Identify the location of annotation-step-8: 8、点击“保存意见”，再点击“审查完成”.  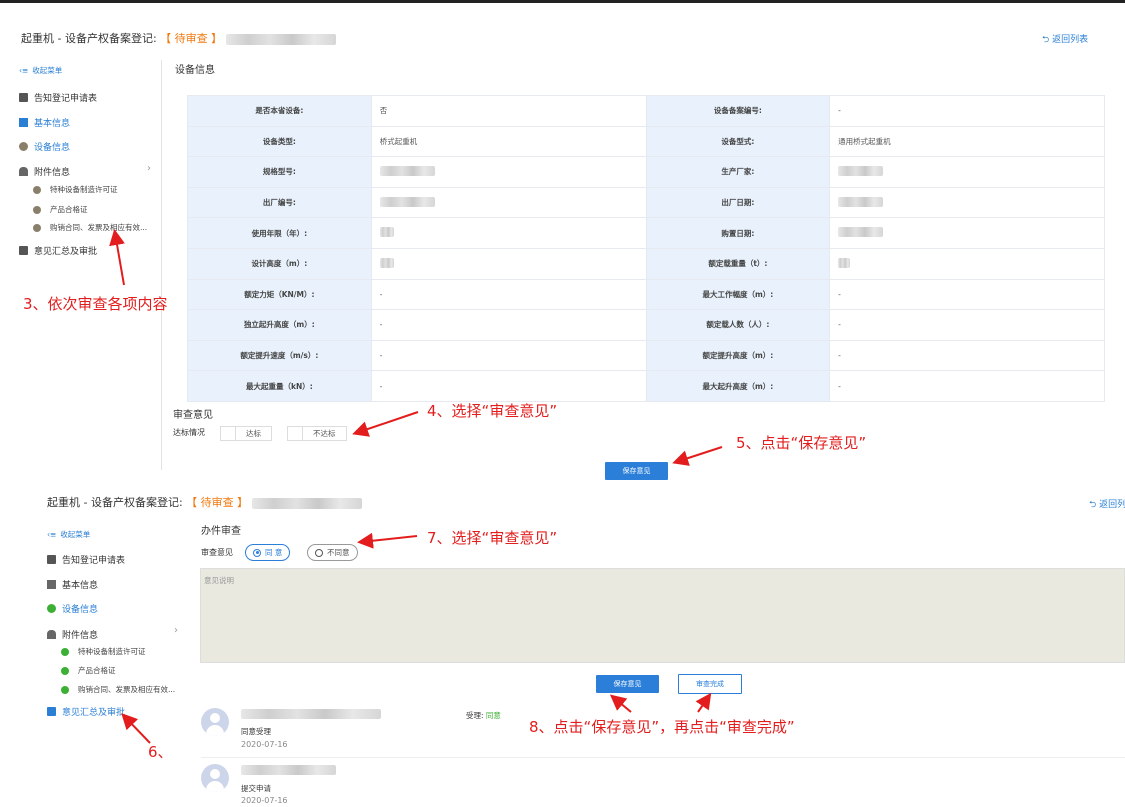
(662, 727).